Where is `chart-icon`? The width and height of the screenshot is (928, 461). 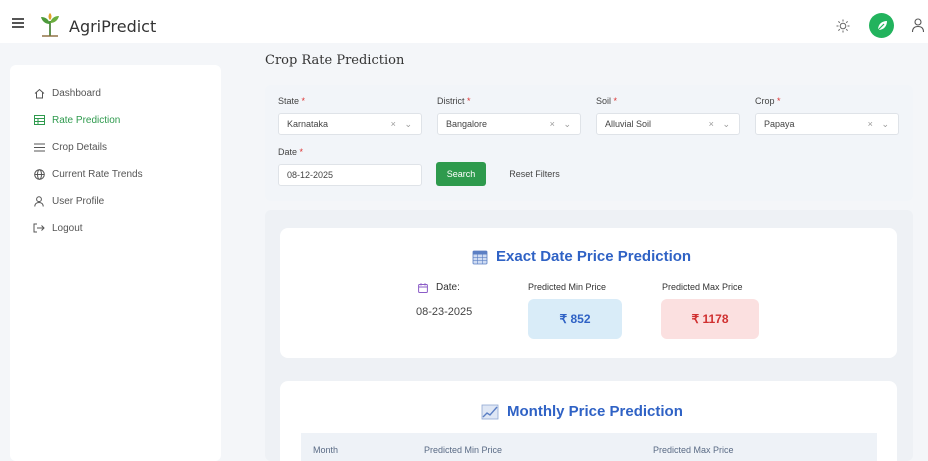 chart-icon is located at coordinates (490, 411).